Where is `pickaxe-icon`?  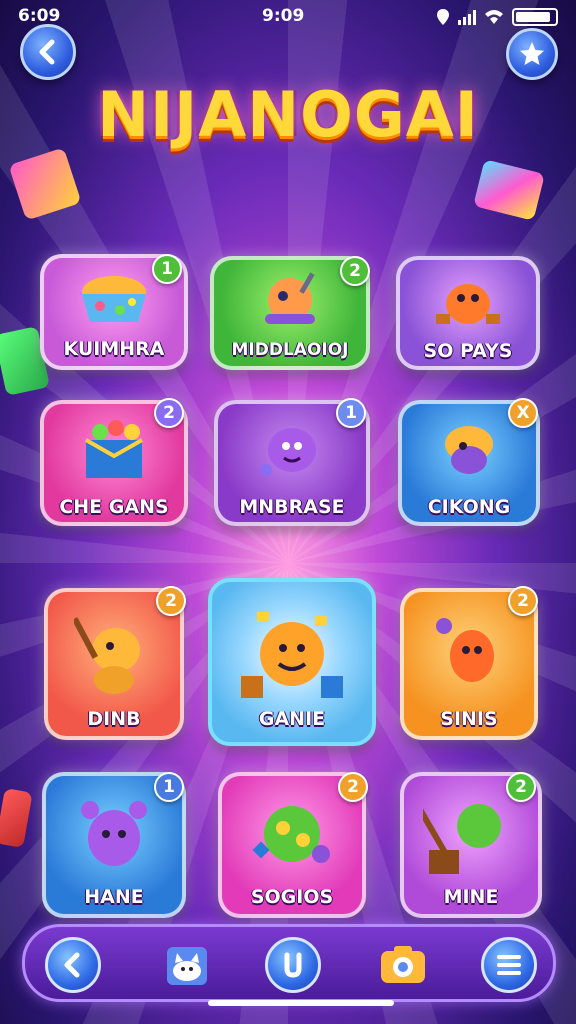
pickaxe-icon is located at coordinates (462, 838).